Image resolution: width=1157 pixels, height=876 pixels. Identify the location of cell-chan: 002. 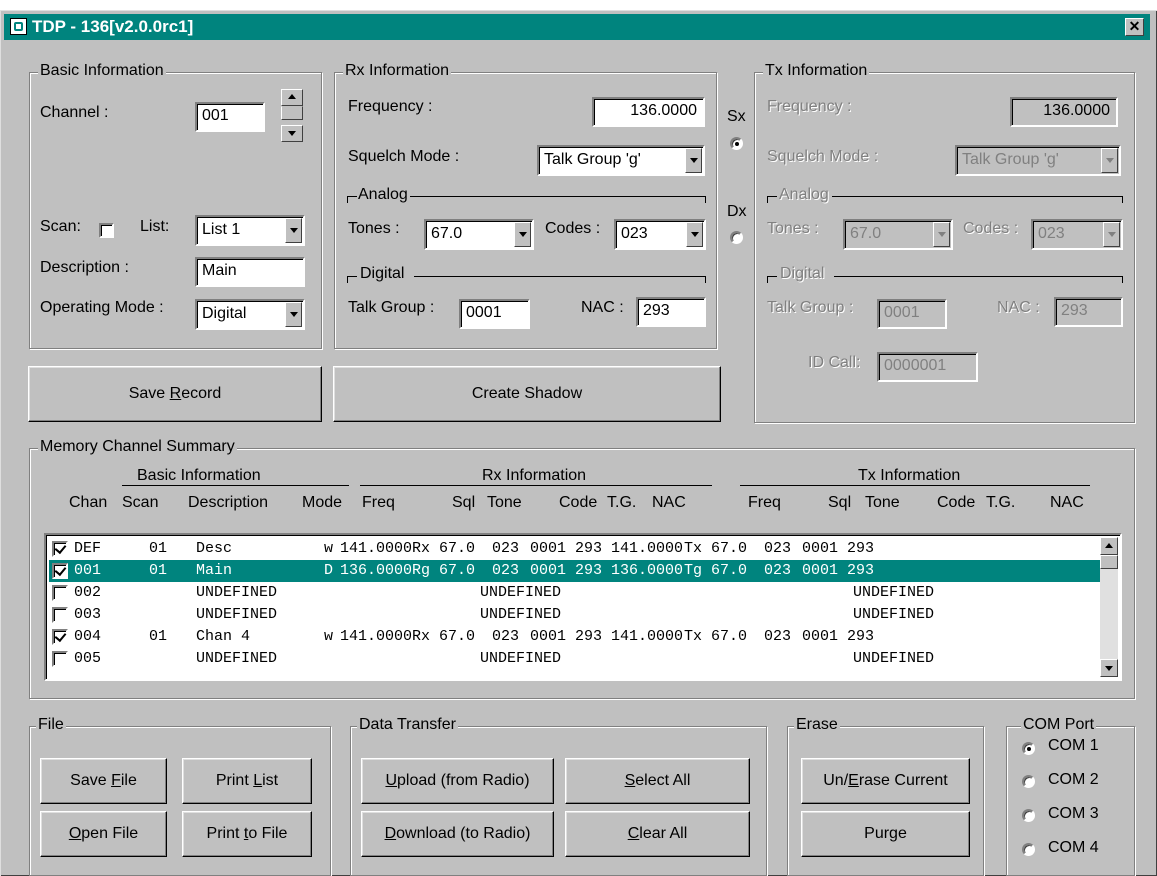
(88, 592).